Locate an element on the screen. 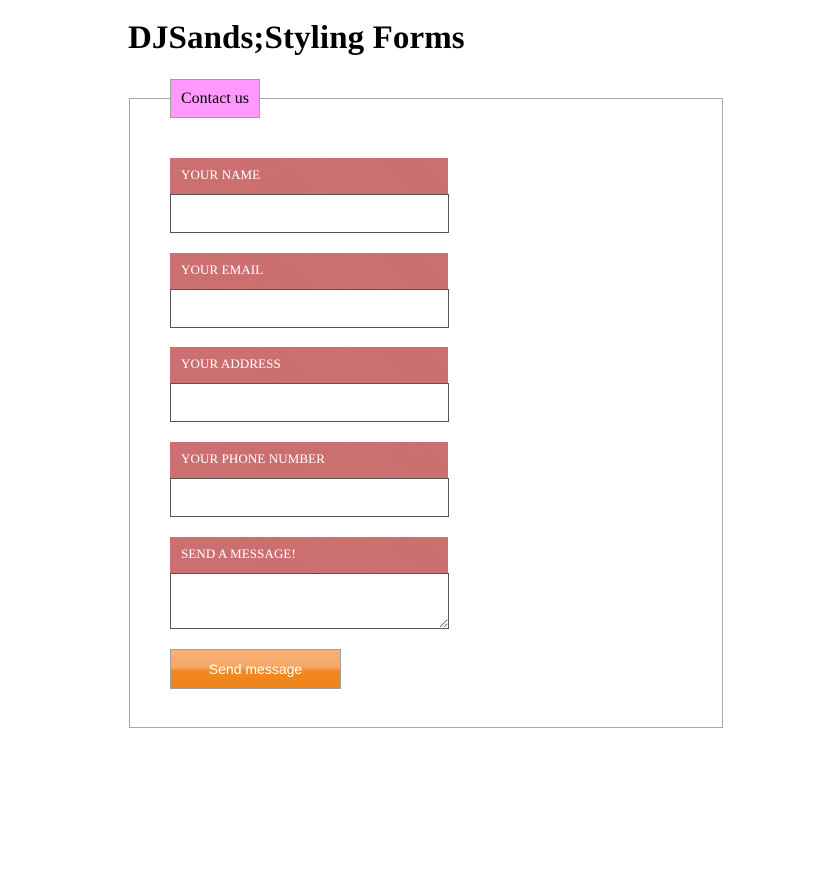 This screenshot has width=836, height=881. address-input is located at coordinates (309, 402).